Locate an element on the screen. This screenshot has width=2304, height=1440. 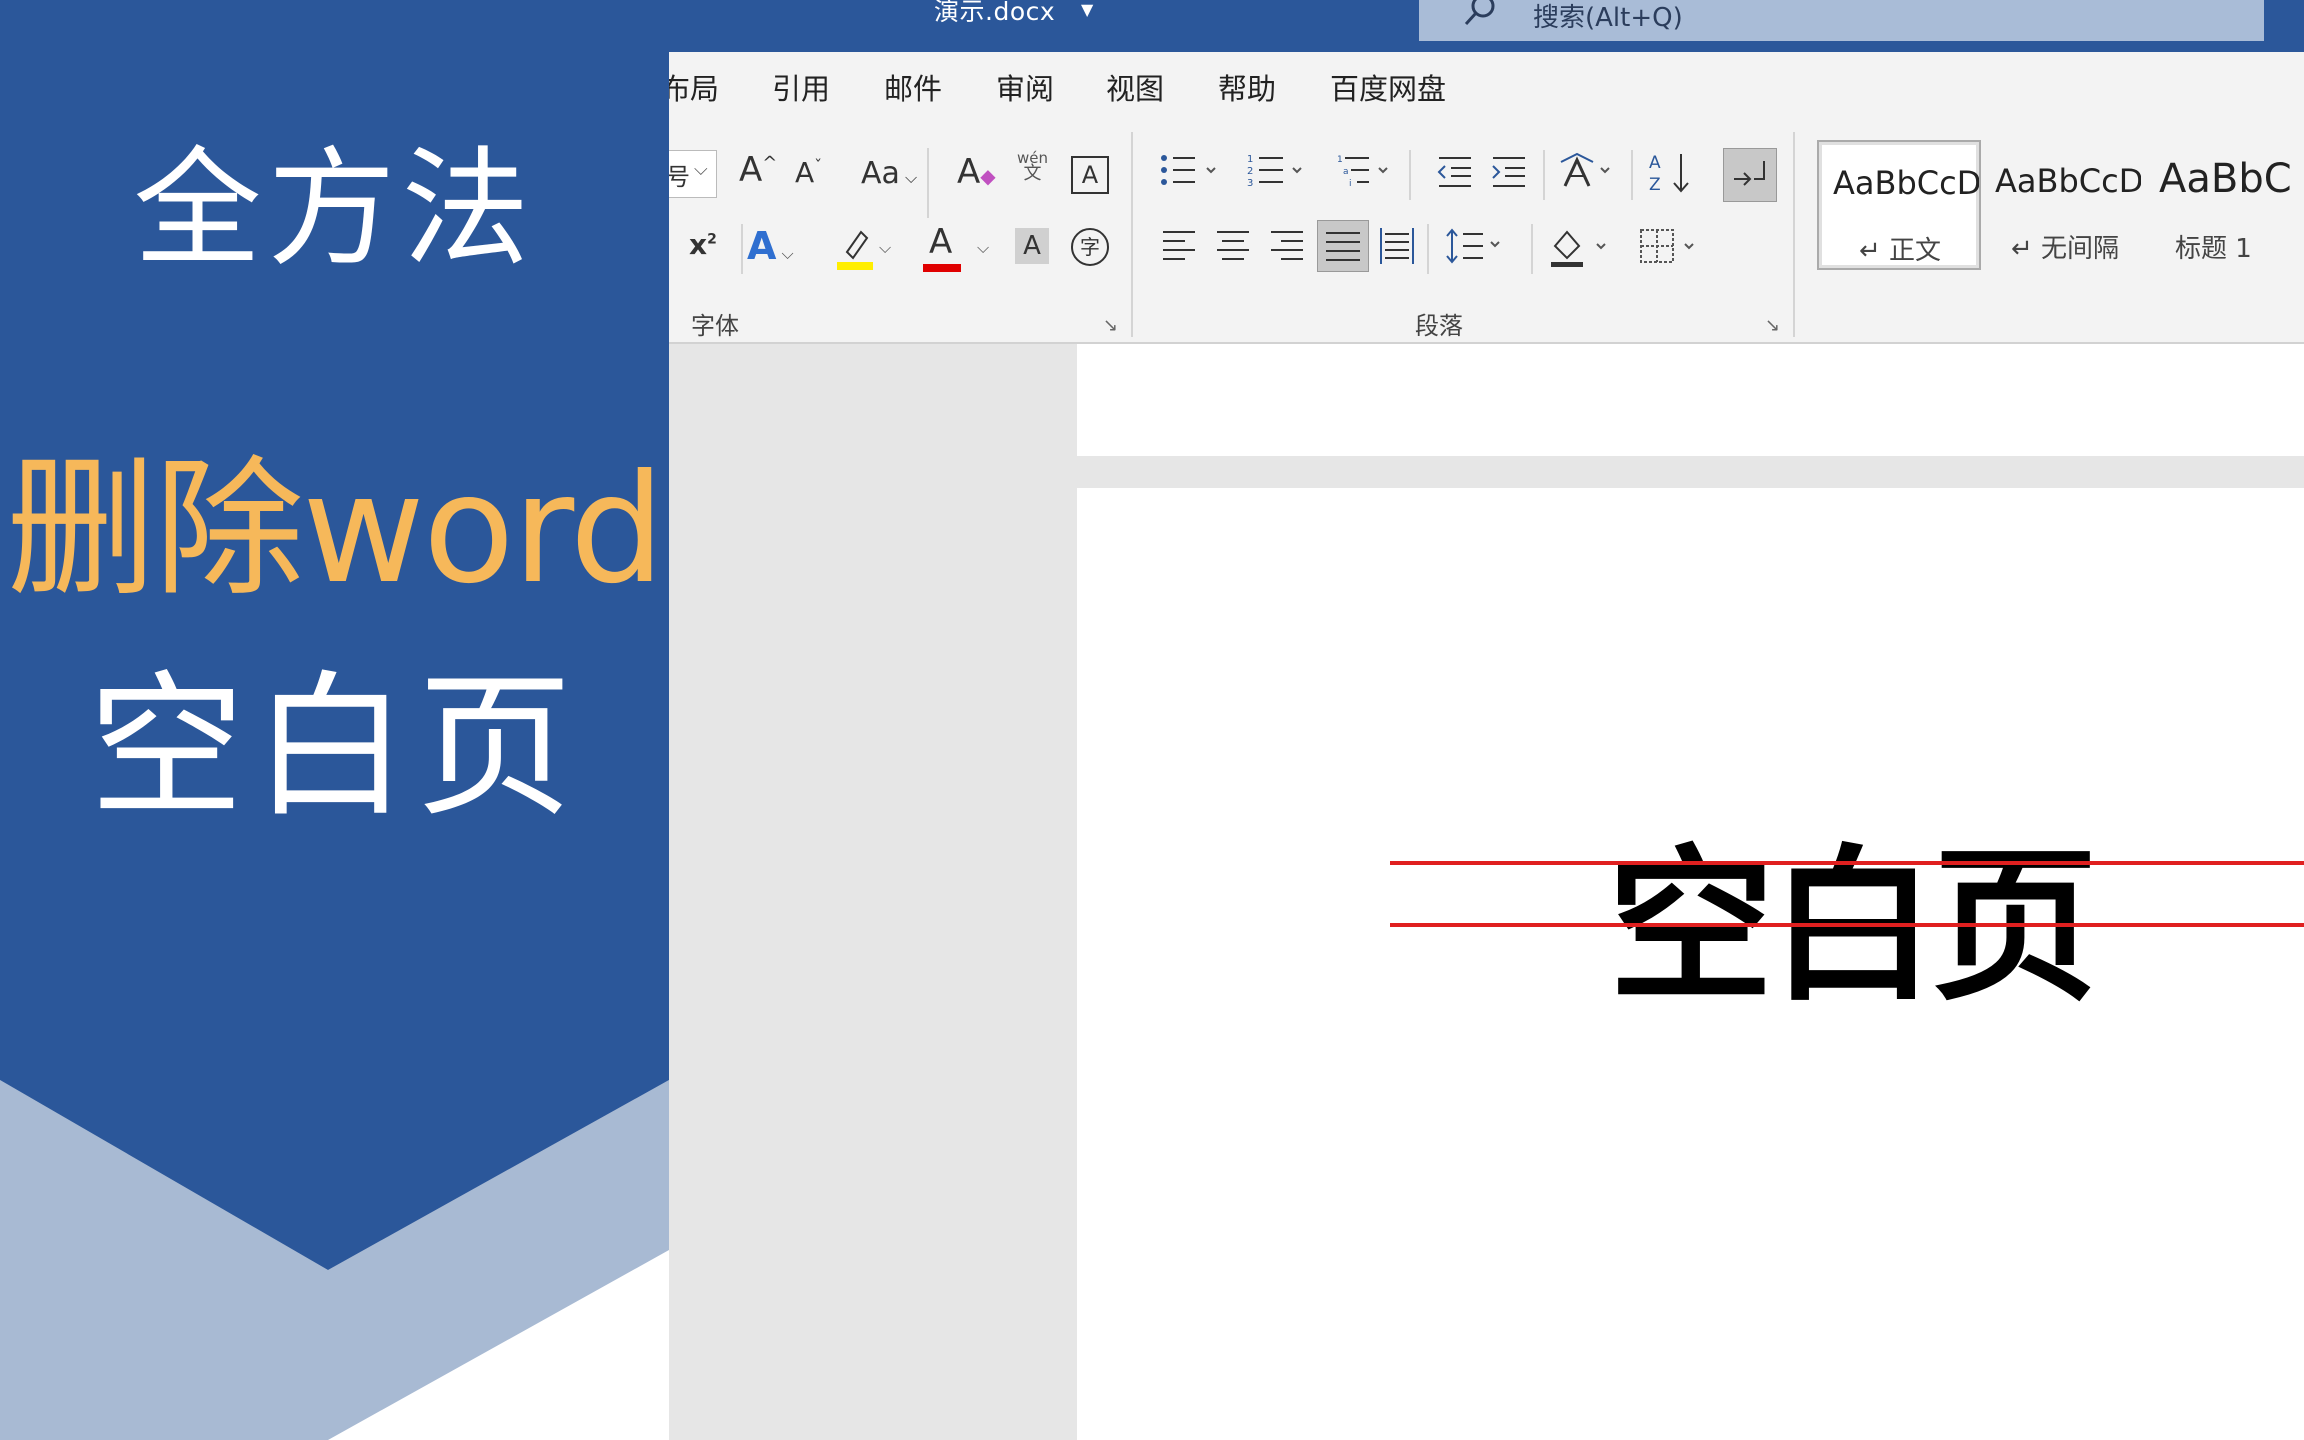
font-color-button: A is located at coordinates (943, 248).